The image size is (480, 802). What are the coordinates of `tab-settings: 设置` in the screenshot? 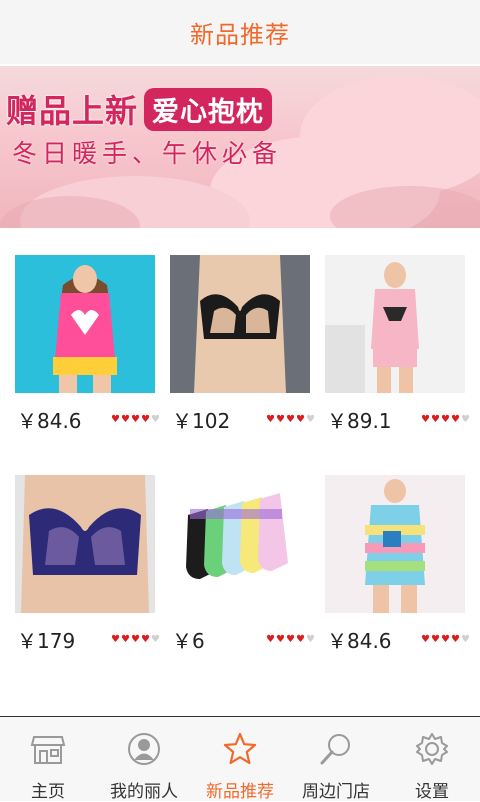 It's located at (432, 759).